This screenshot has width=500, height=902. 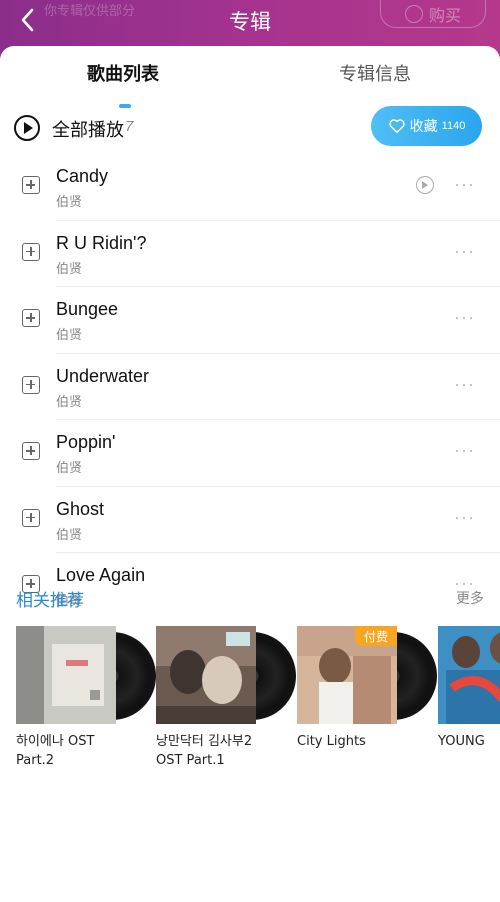 I want to click on song-row: R U Ridin'? 伯贤 ···, so click(x=250, y=254).